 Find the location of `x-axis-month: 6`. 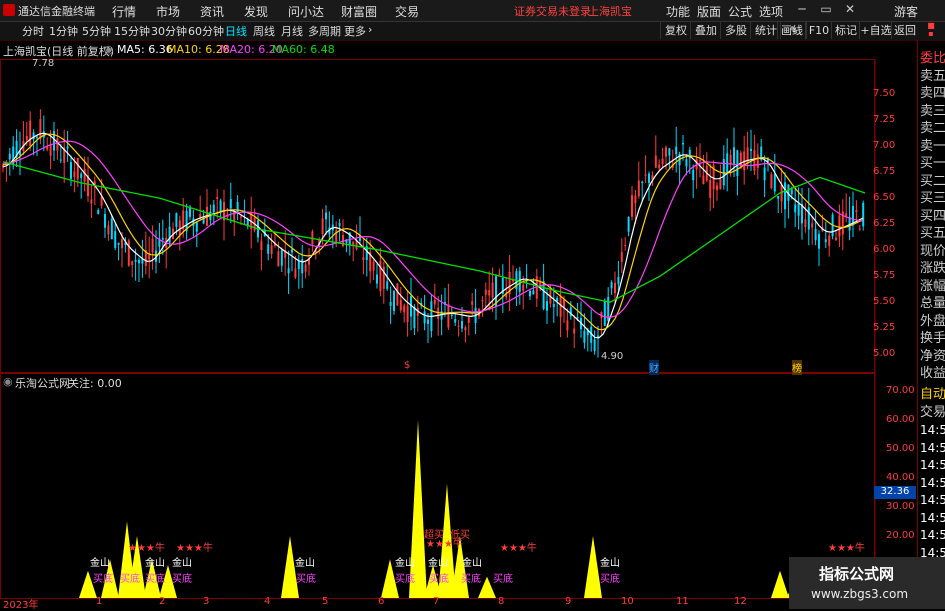

x-axis-month: 6 is located at coordinates (381, 601).